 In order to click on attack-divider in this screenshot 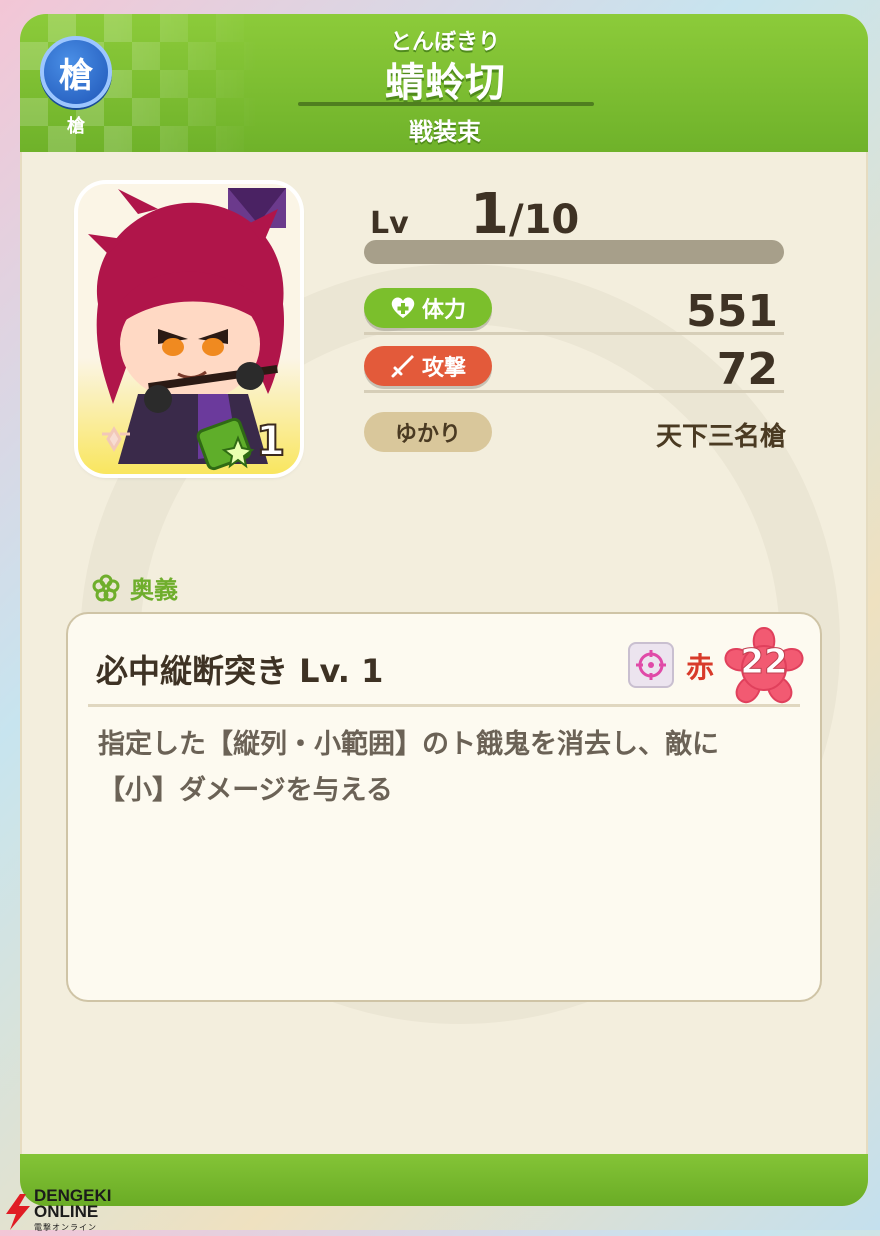, I will do `click(574, 391)`.